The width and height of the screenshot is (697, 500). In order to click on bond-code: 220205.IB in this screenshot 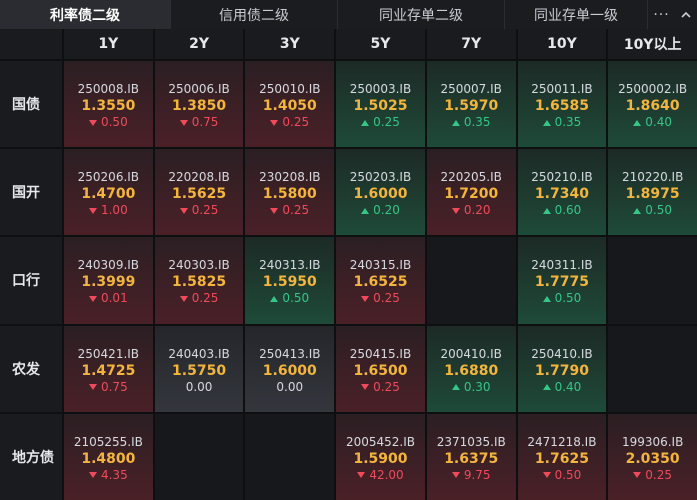, I will do `click(471, 177)`.